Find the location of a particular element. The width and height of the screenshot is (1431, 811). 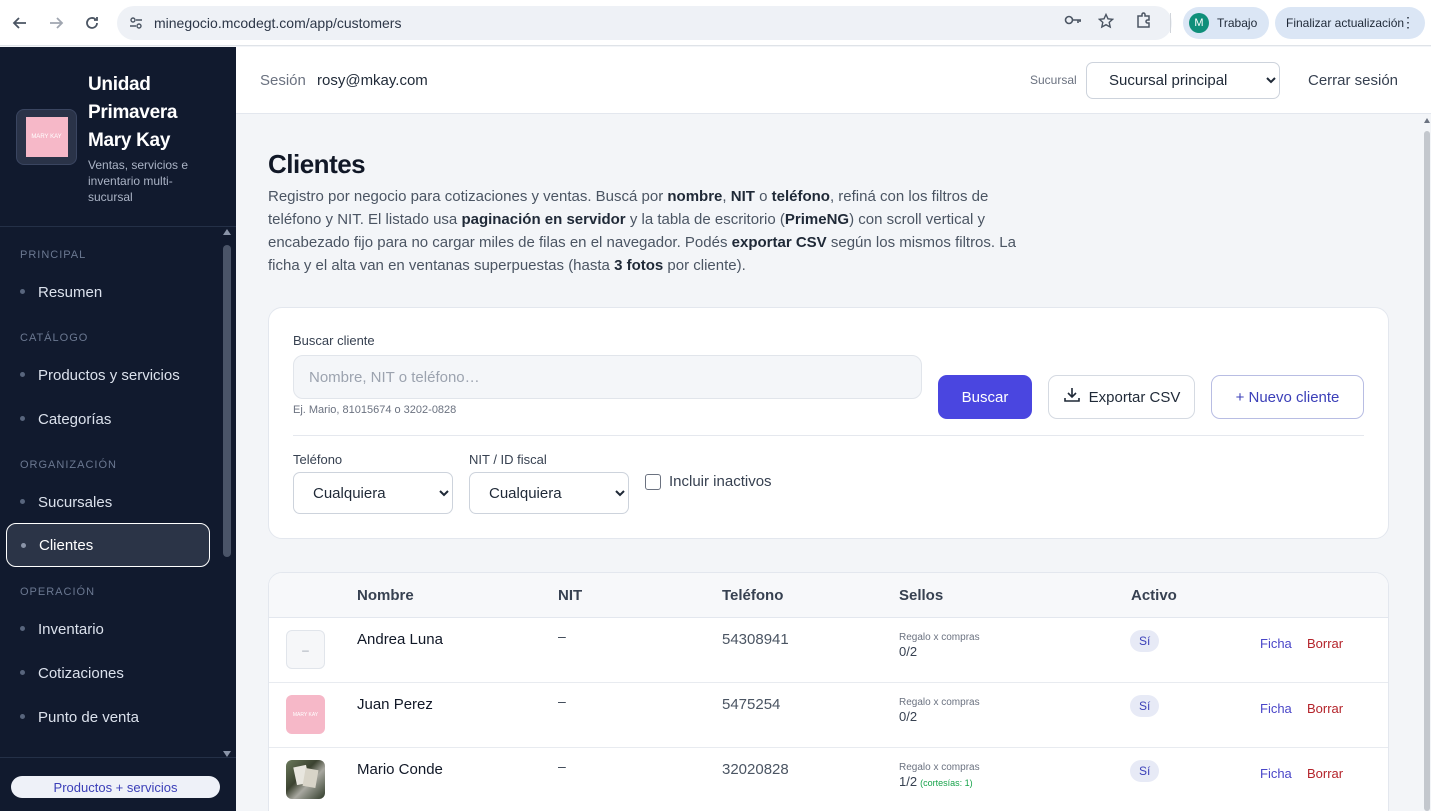

brand-logo: MARY KAY is located at coordinates (46, 137).